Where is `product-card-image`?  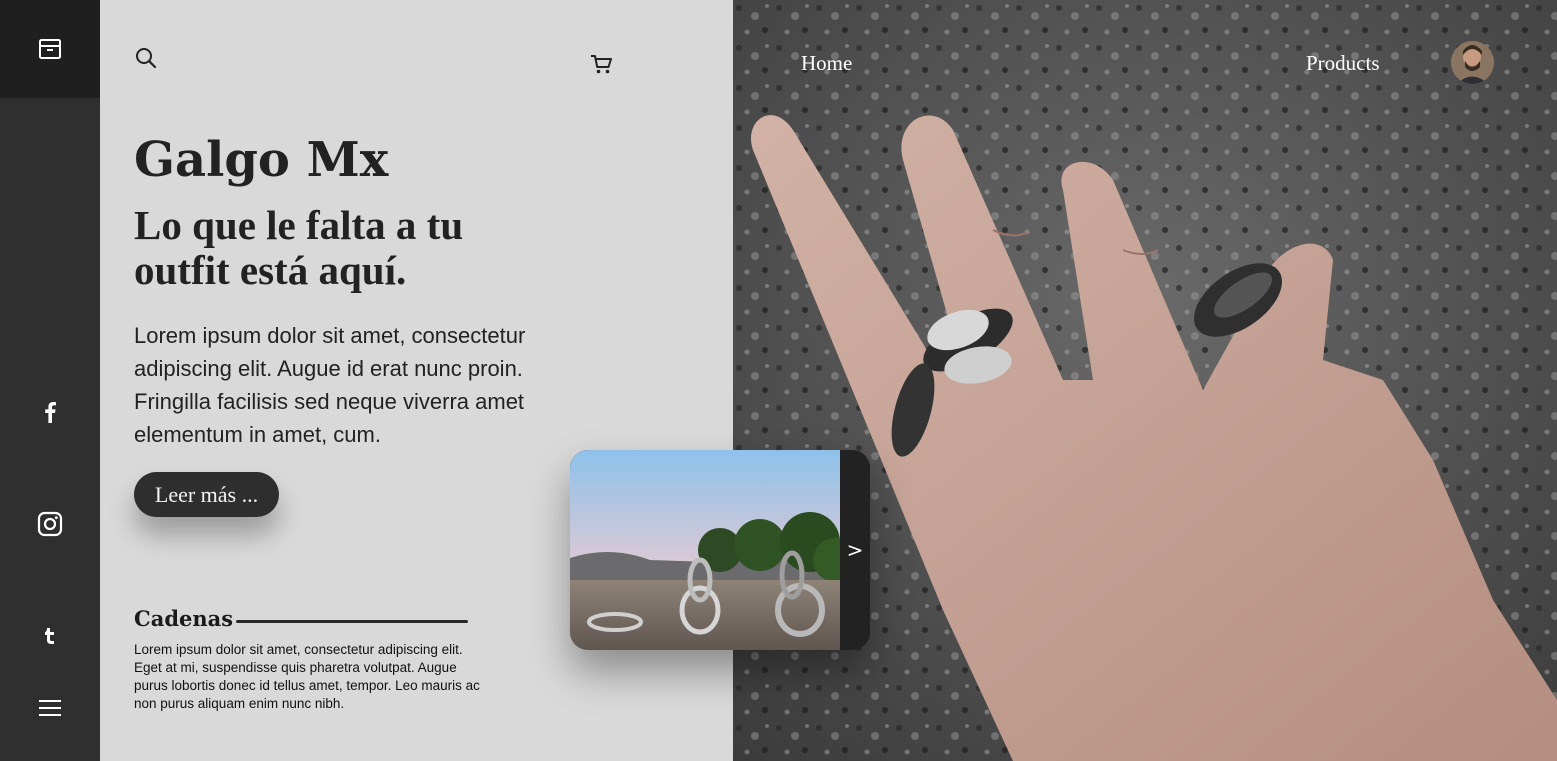 product-card-image is located at coordinates (705, 550).